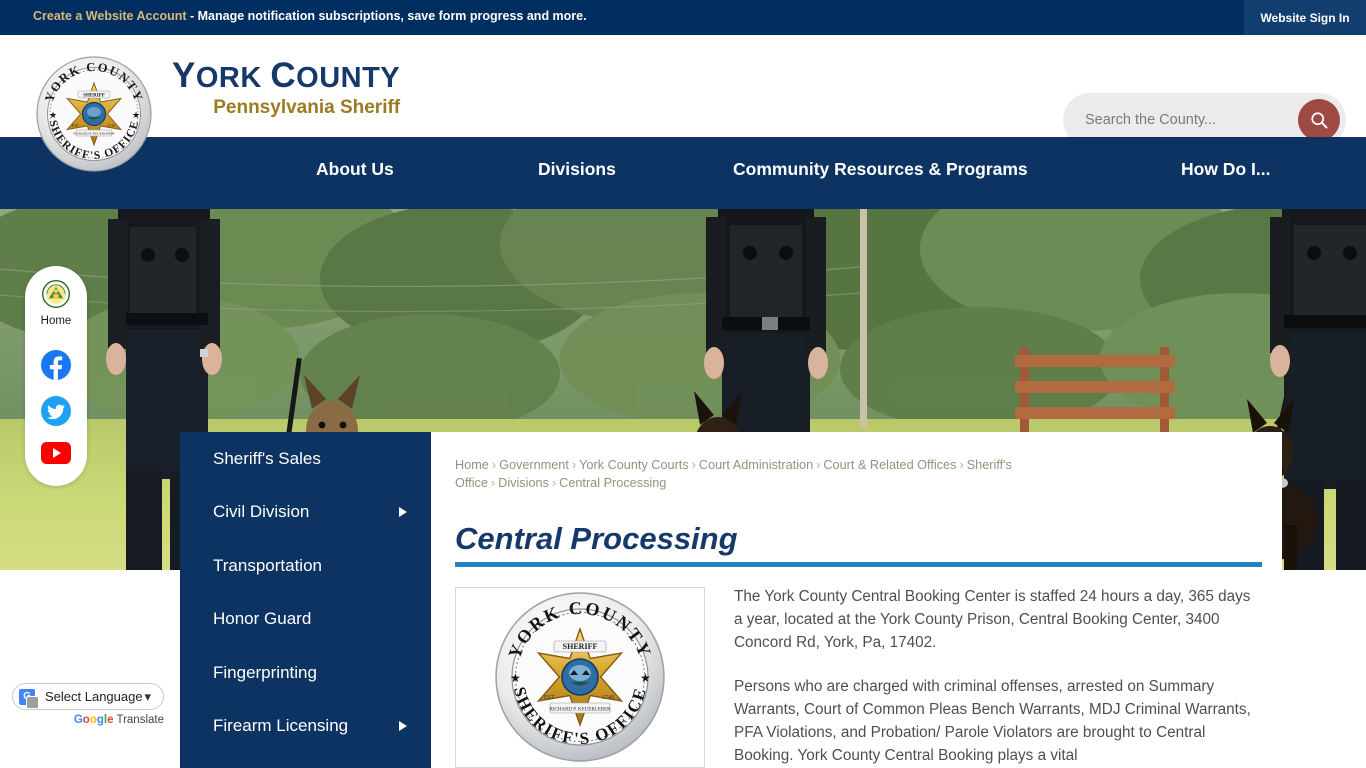 The height and width of the screenshot is (768, 1366). Describe the element at coordinates (265, 672) in the screenshot. I see `sidebar-item-label: Fingerprinting` at that location.